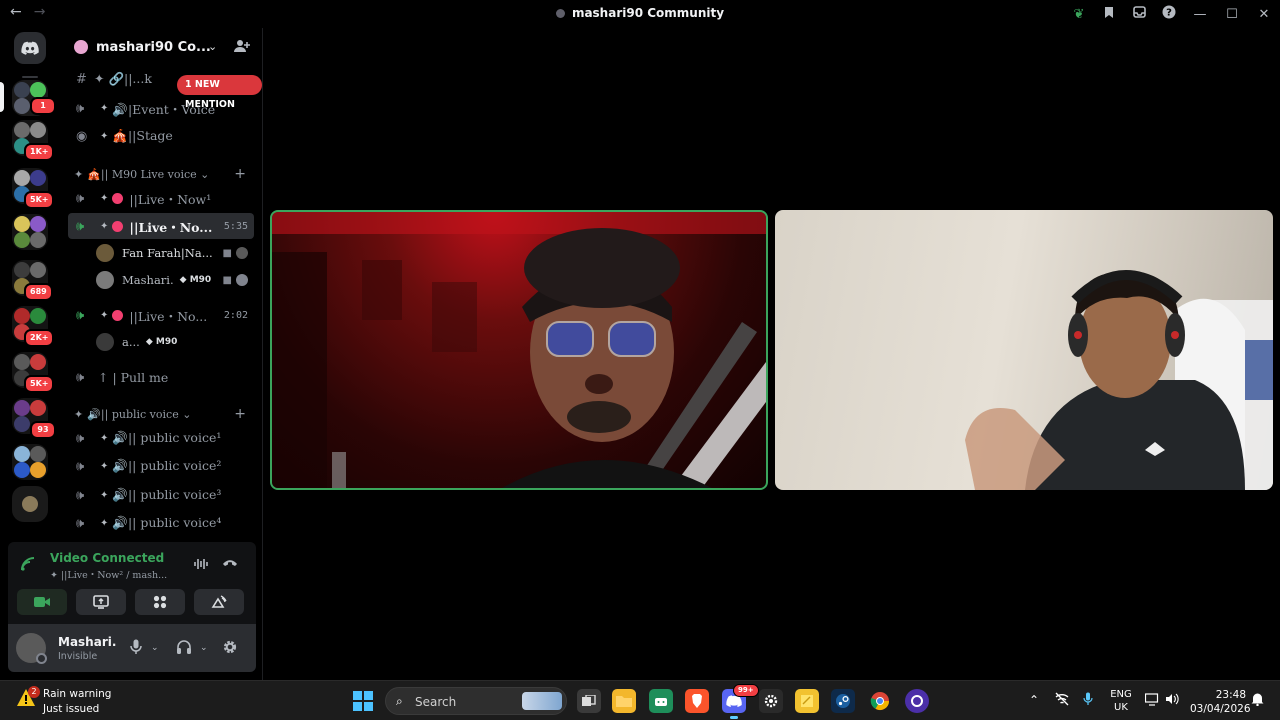 The width and height of the screenshot is (1280, 720). Describe the element at coordinates (1088, 700) in the screenshot. I see `microphone-tray-icon` at that location.